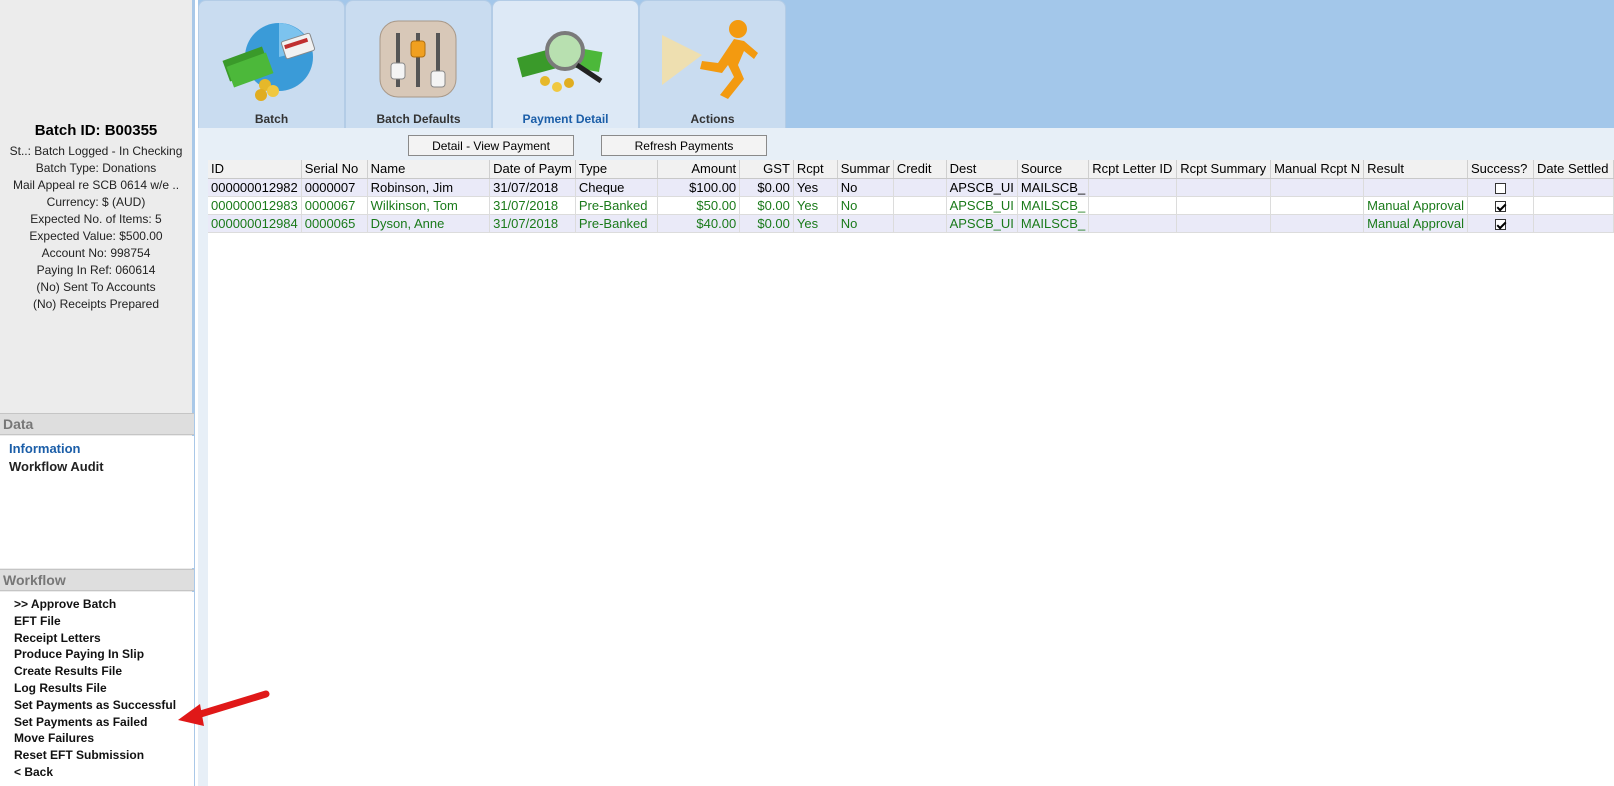 The image size is (1614, 786). What do you see at coordinates (97, 654) in the screenshot?
I see `workflow-paying-in-slip: Produce Paying In Slip` at bounding box center [97, 654].